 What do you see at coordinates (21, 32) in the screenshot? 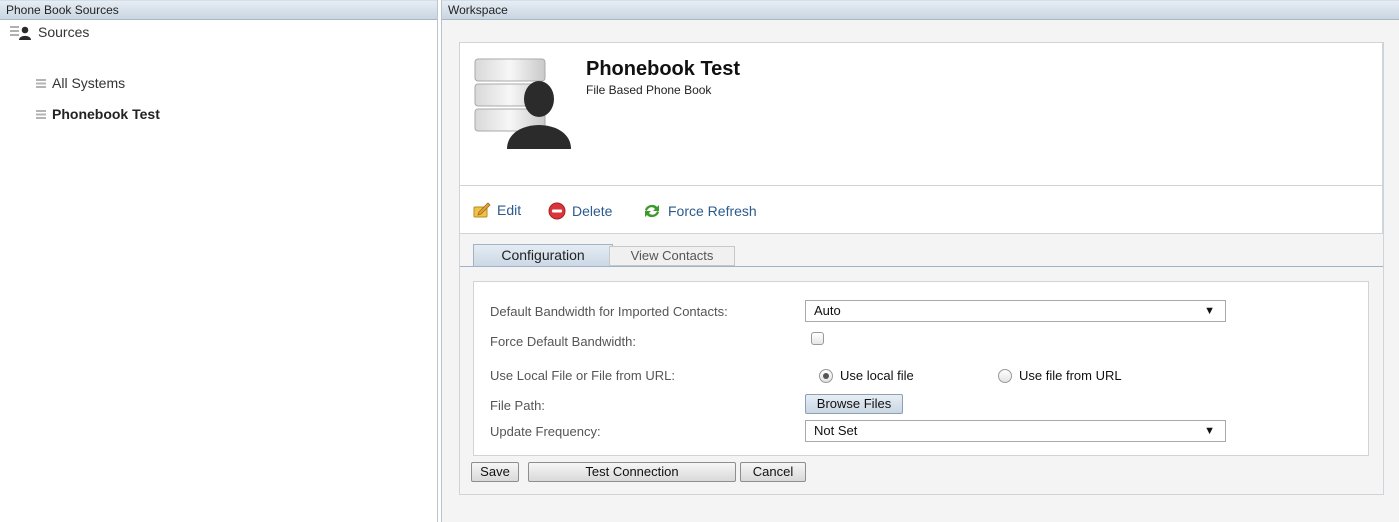
I see `sources-icon` at bounding box center [21, 32].